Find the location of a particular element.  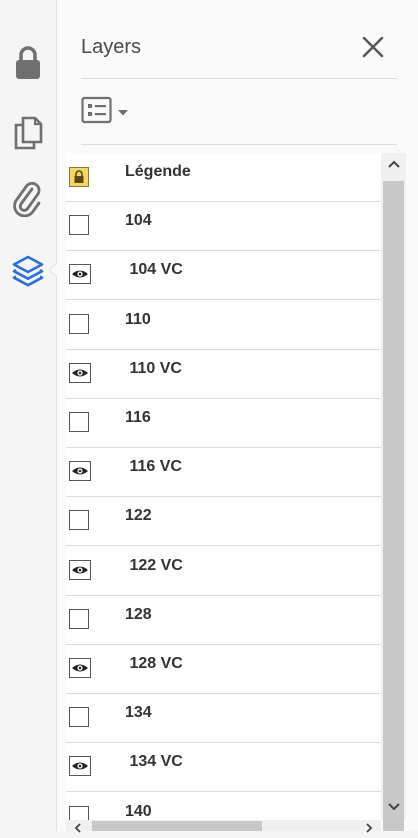

vertical-scroll-thumb is located at coordinates (393, 506).